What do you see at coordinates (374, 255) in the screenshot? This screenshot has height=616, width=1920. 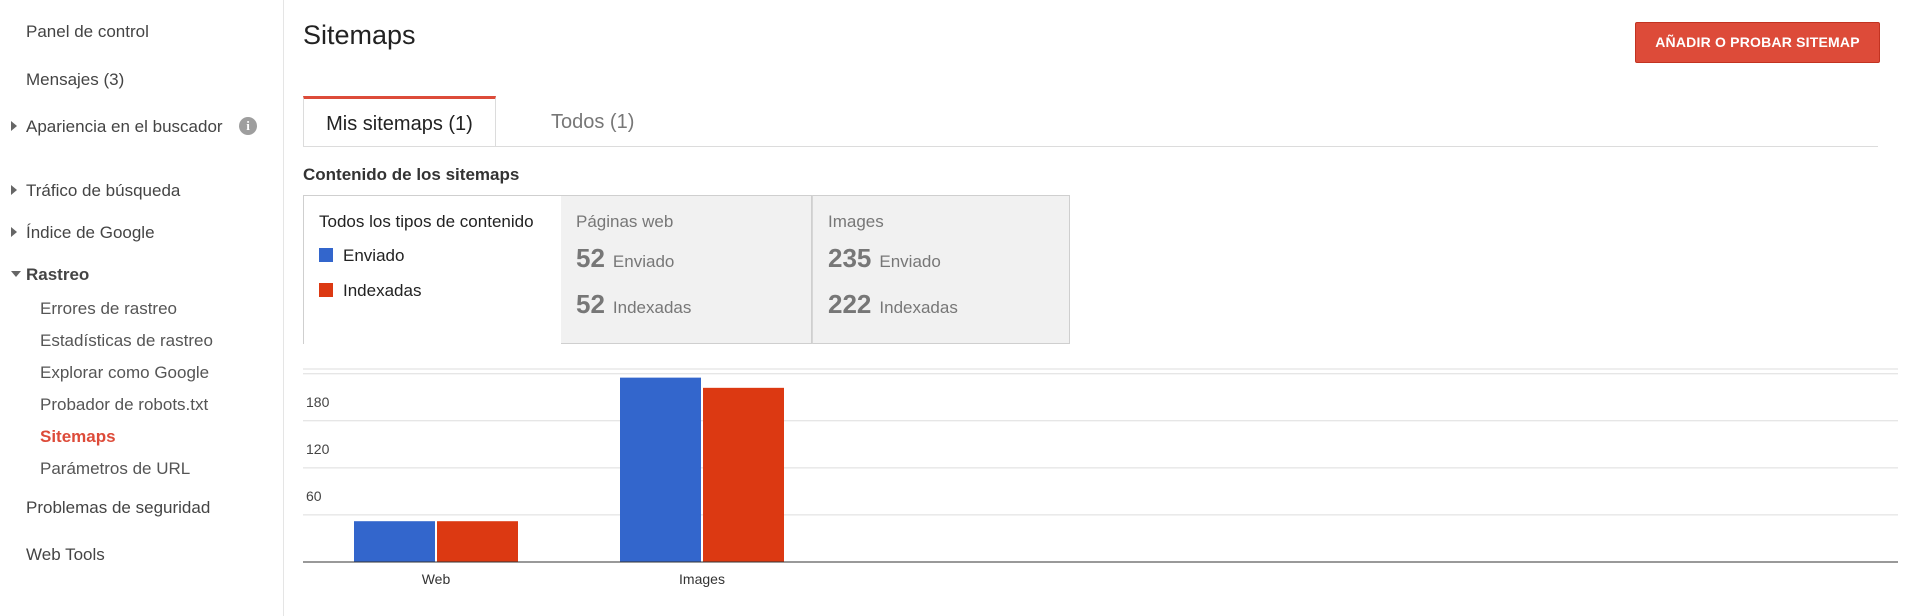 I see `legend-sent-label: Enviado` at bounding box center [374, 255].